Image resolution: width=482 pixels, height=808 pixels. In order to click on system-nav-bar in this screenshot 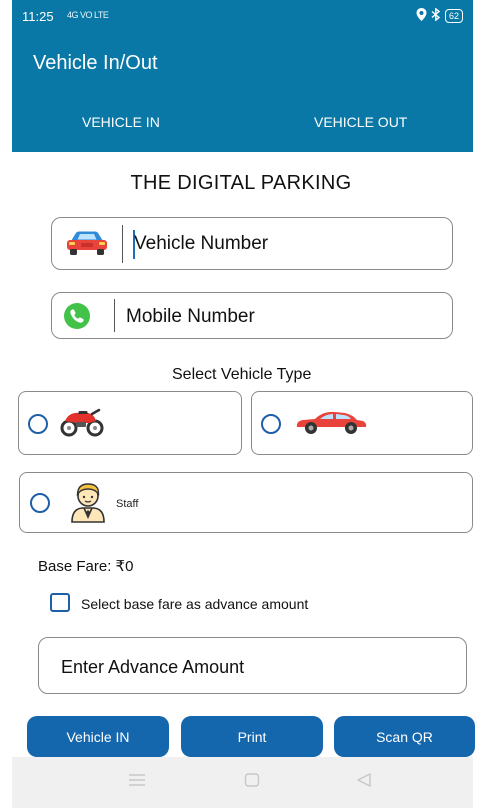, I will do `click(242, 782)`.